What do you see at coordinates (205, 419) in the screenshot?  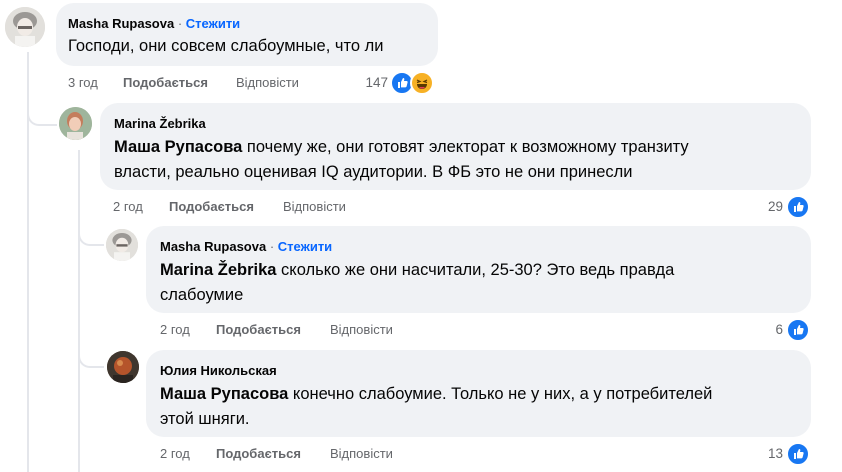 I see `comment-text-part: этой шняги.` at bounding box center [205, 419].